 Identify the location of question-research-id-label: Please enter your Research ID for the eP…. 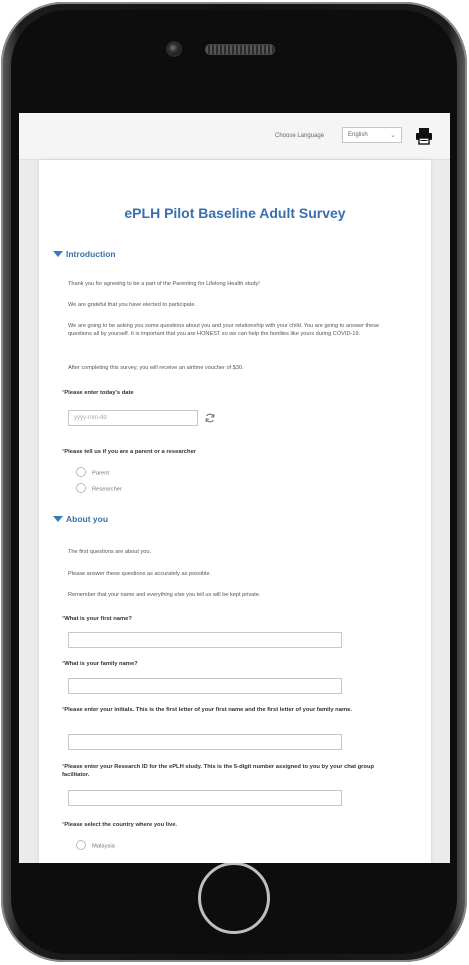
(218, 771).